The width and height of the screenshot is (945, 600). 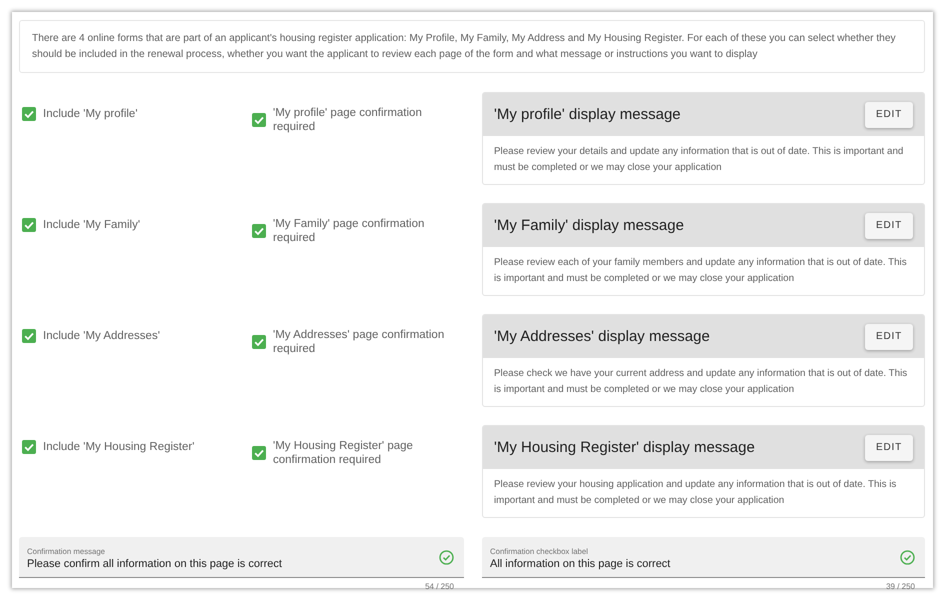 What do you see at coordinates (352, 453) in the screenshot?
I see `confirmation-checkbox: 'My Housing Register' page confirmation required` at bounding box center [352, 453].